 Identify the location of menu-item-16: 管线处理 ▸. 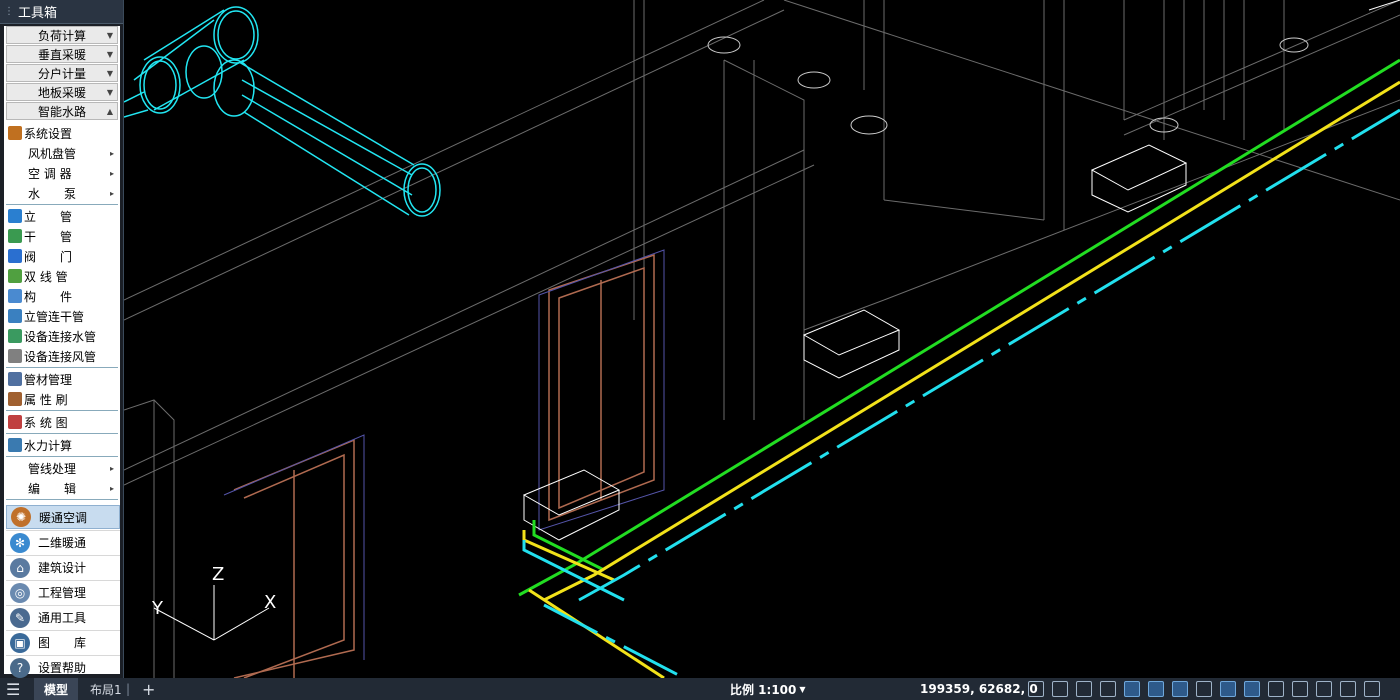
(62, 468).